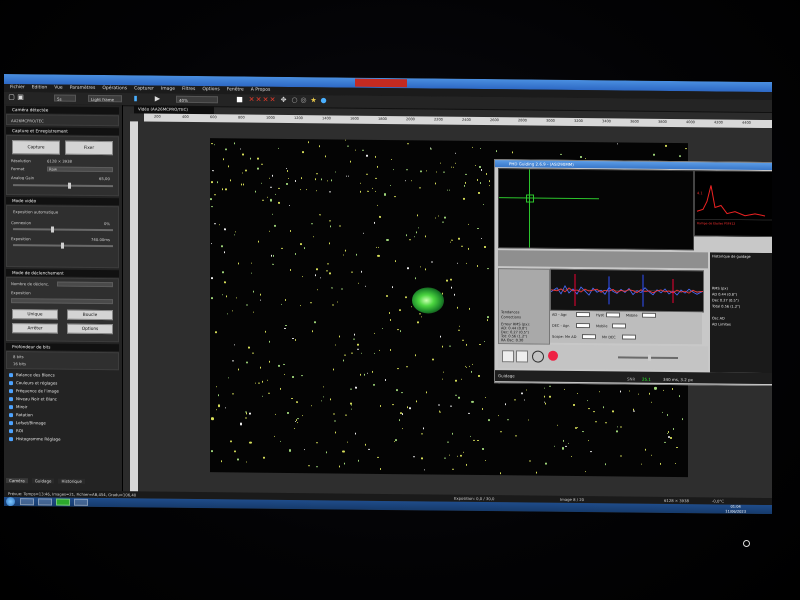  What do you see at coordinates (589, 337) in the screenshot?
I see `scope-mn-ad-input` at bounding box center [589, 337].